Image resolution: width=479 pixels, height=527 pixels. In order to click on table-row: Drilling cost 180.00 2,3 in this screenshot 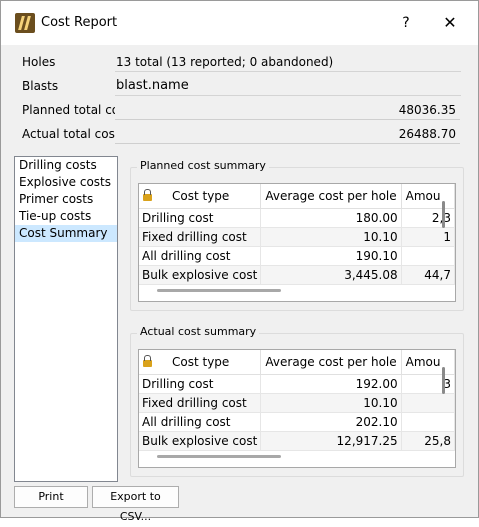, I will do `click(297, 218)`.